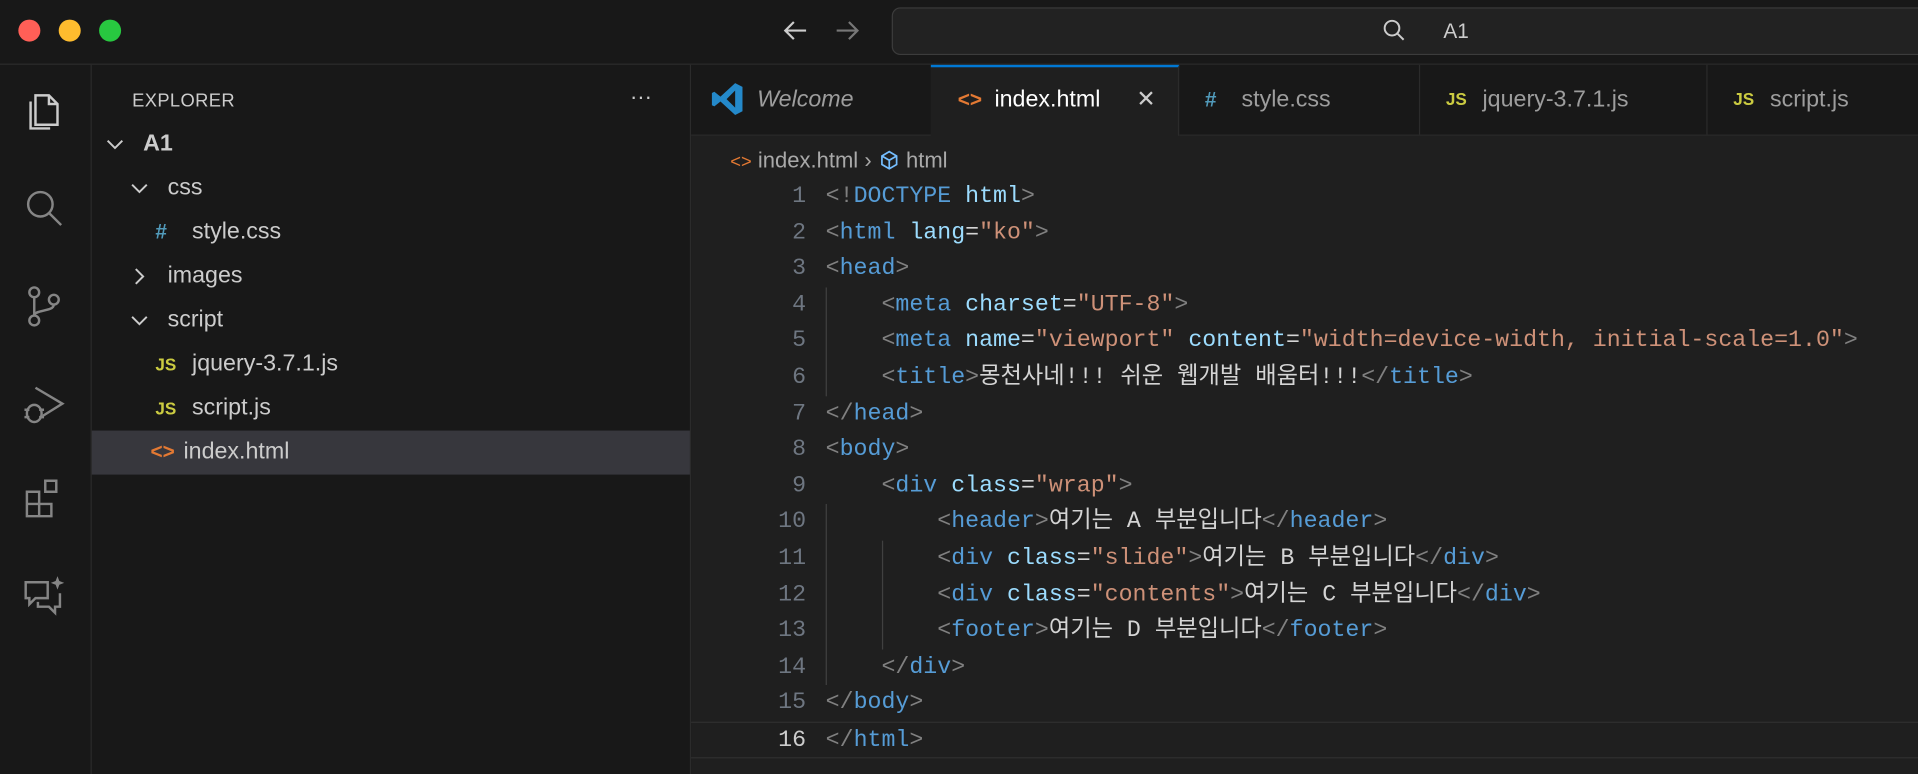 This screenshot has width=1918, height=774. What do you see at coordinates (1055, 100) in the screenshot?
I see `tab-index-html: <> index.html ✕` at bounding box center [1055, 100].